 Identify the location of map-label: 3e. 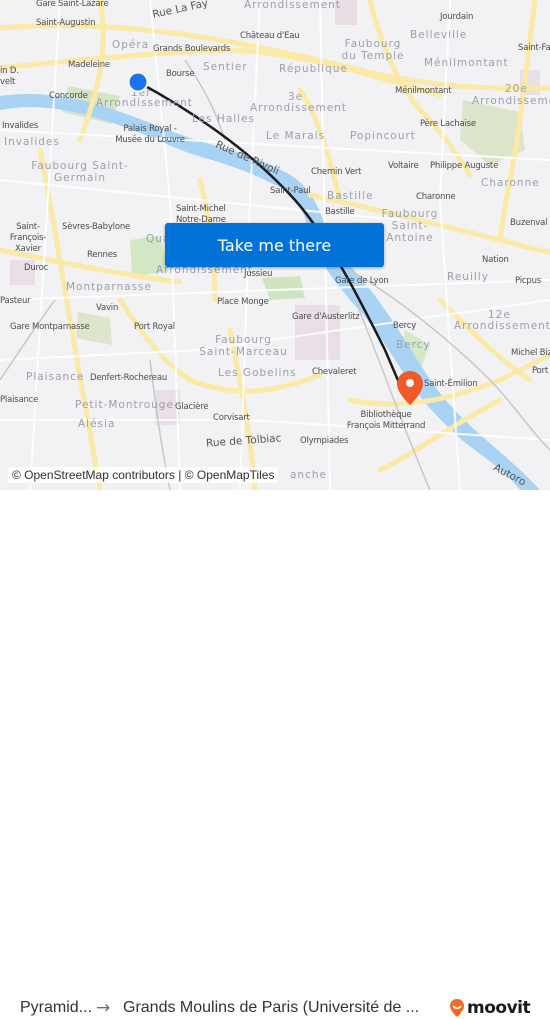
(296, 97).